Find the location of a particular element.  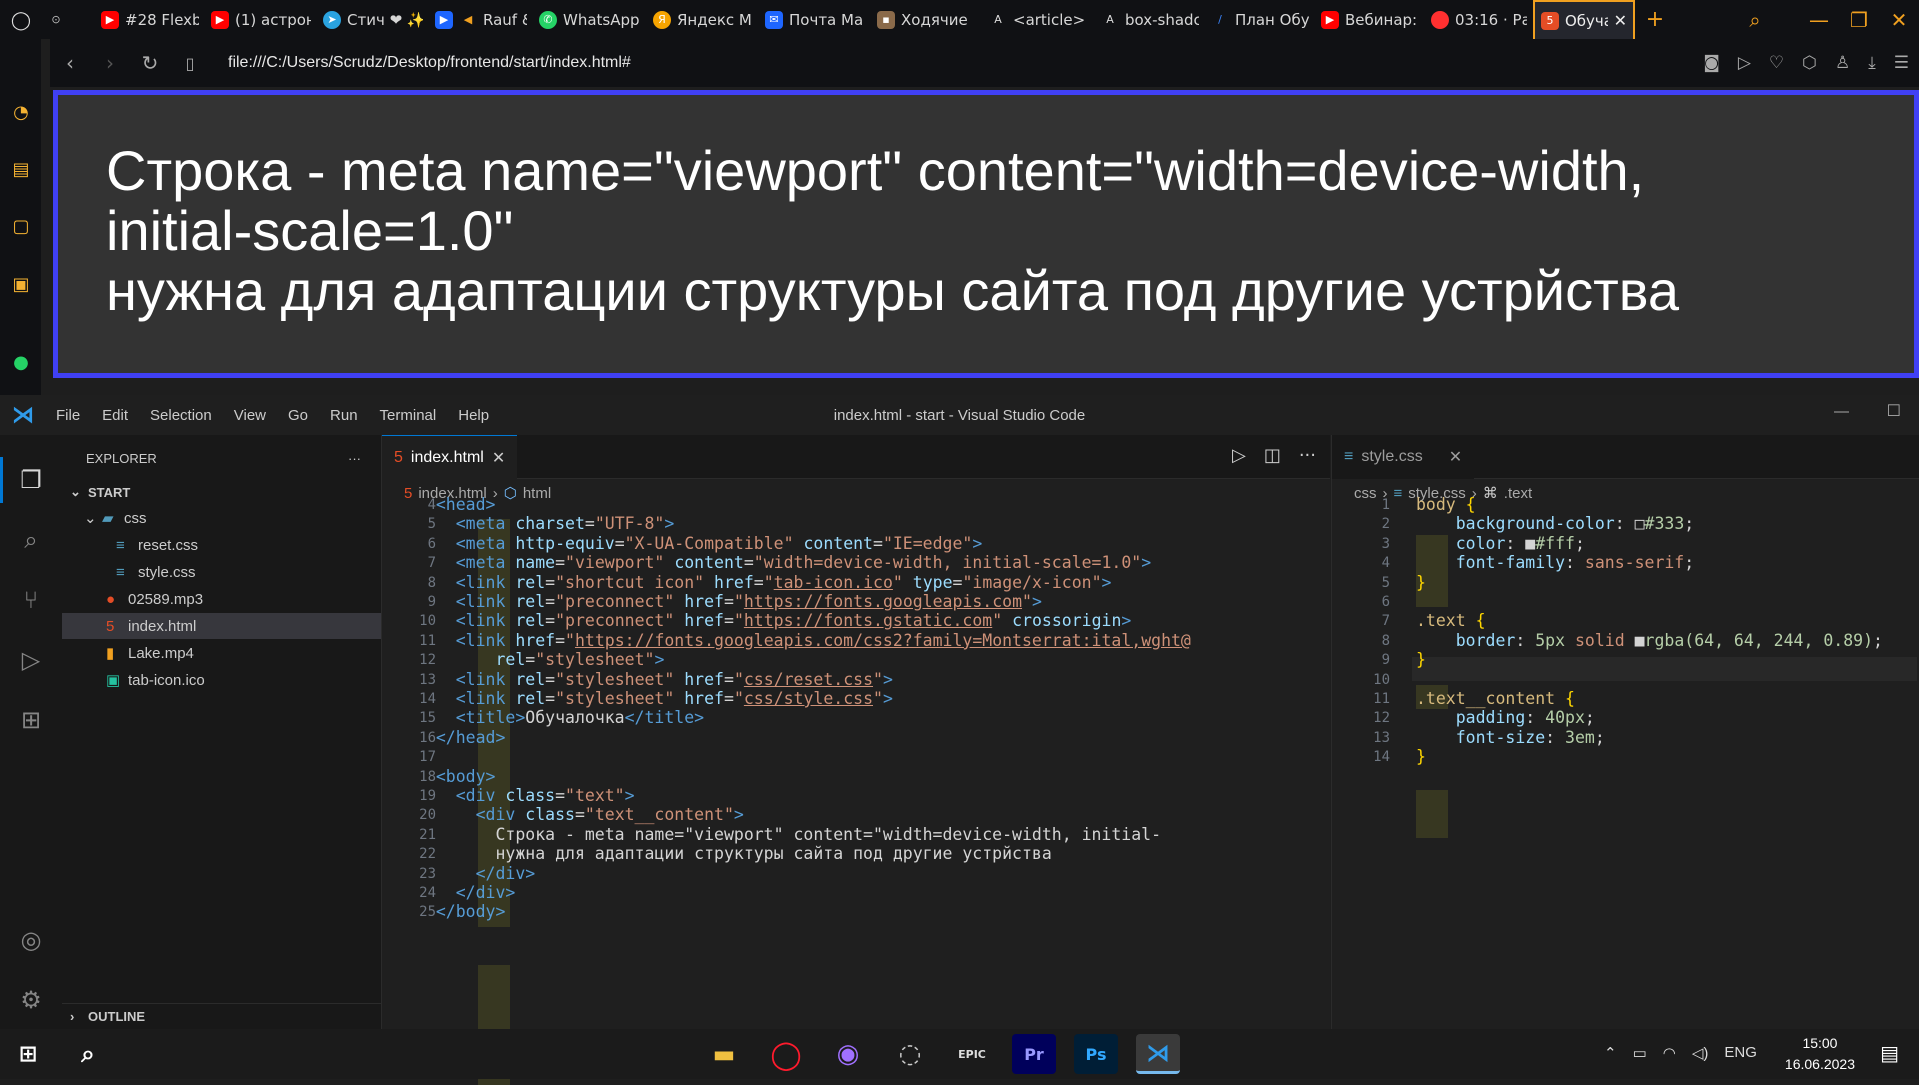

browser-tab: A <article> is located at coordinates (1039, 19).